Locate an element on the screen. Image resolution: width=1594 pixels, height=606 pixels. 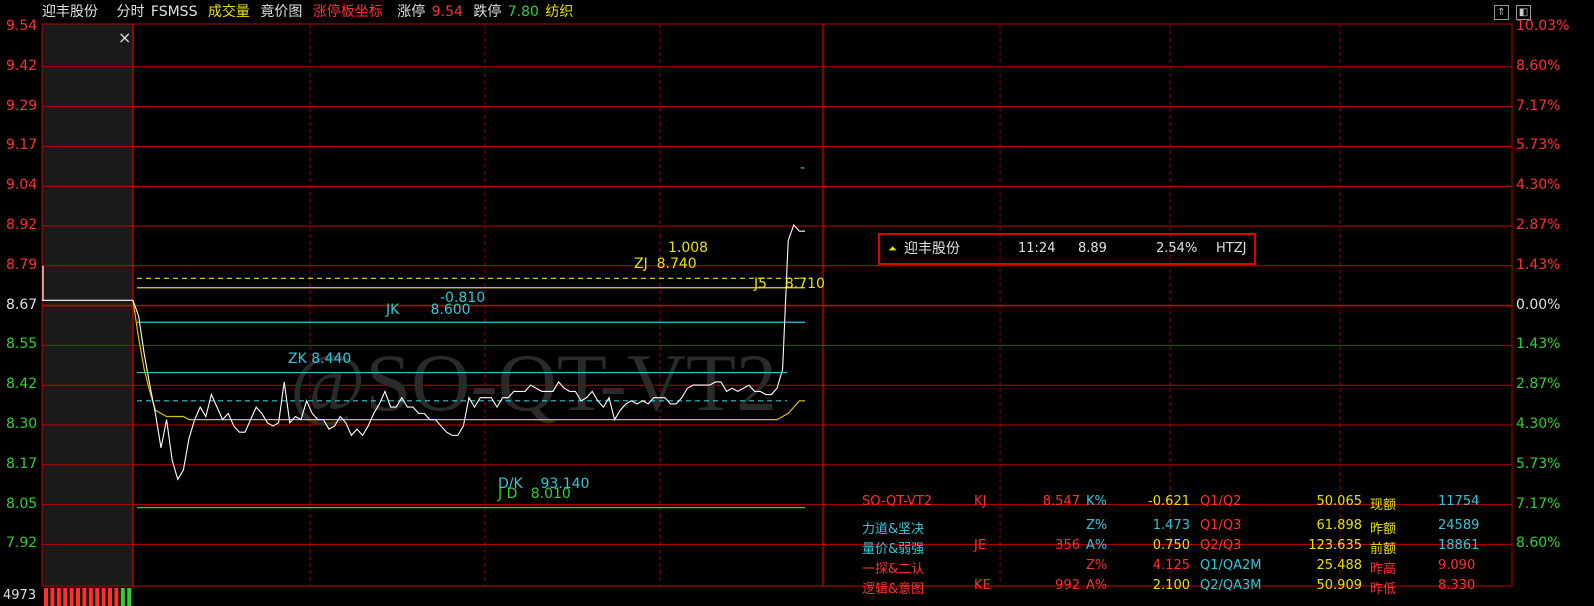
table-cell: 0.750 is located at coordinates (1171, 545).